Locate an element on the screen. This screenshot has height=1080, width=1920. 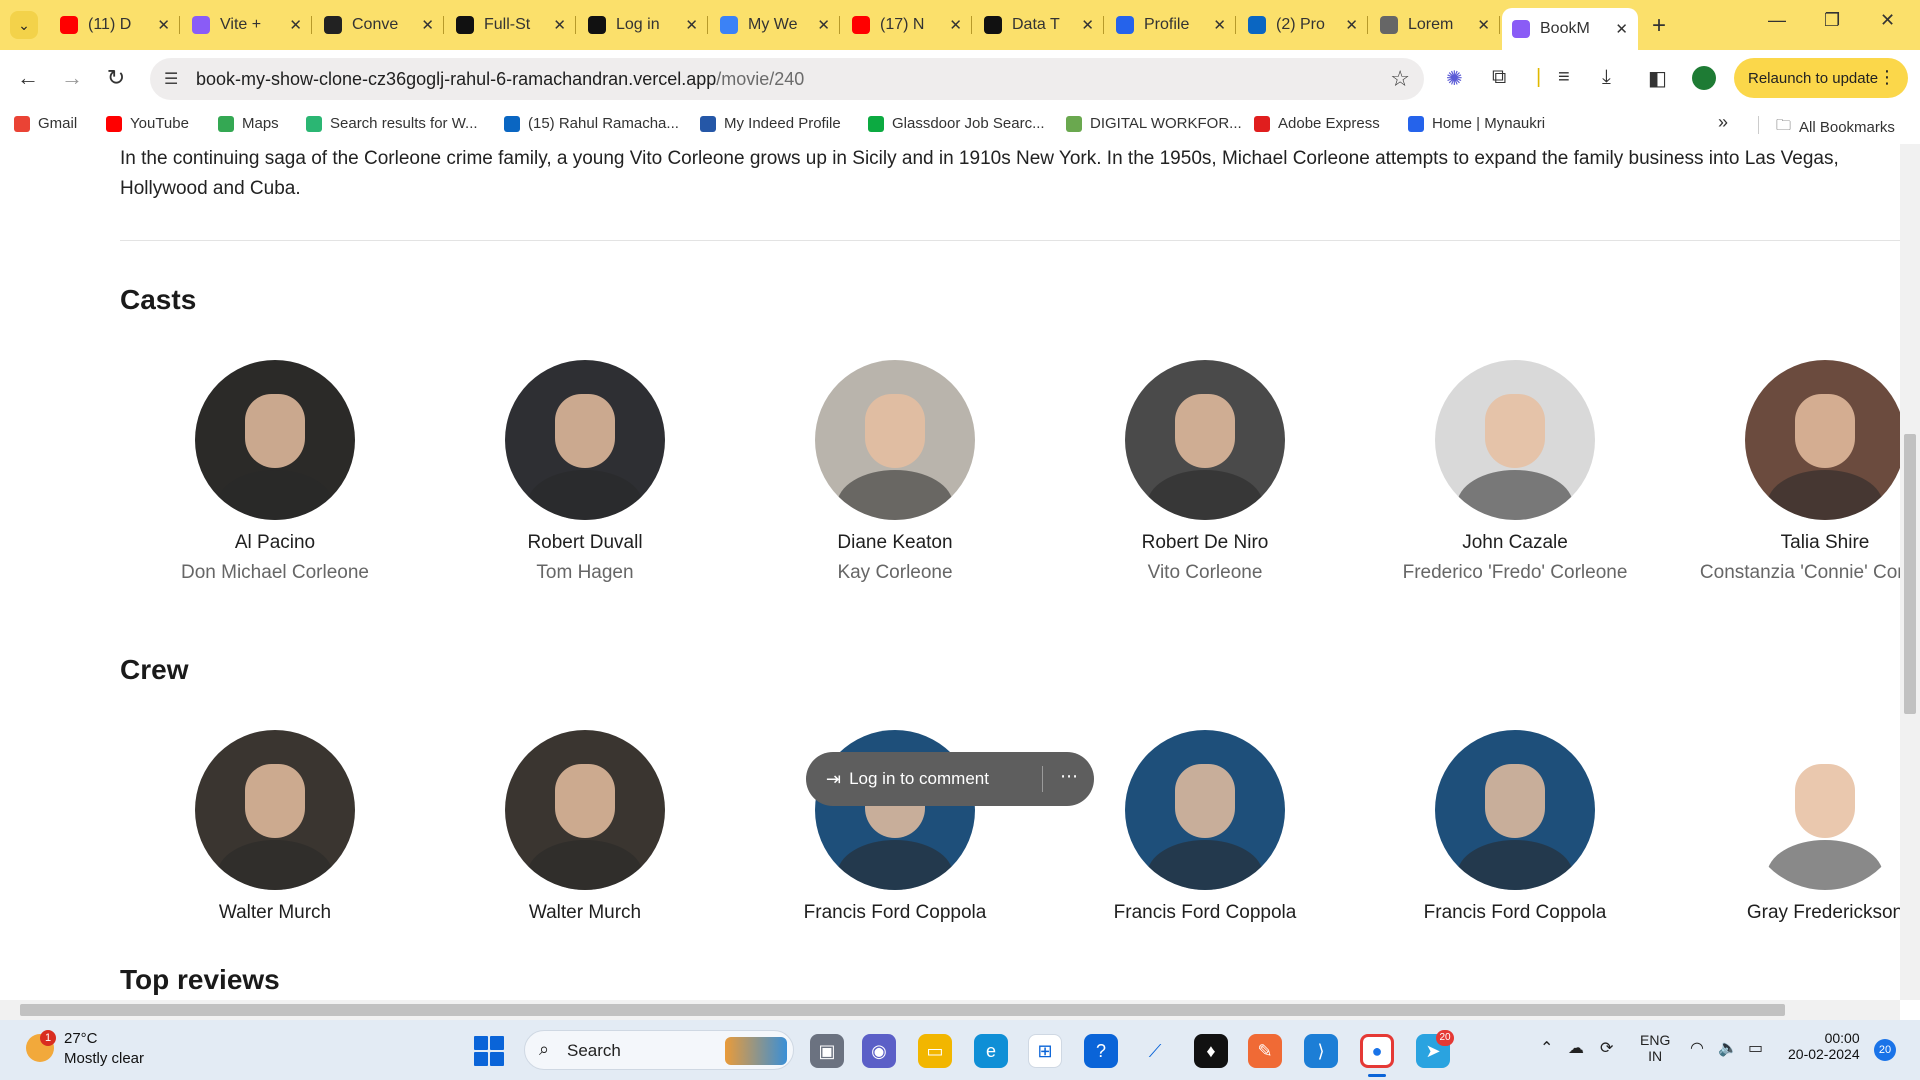
browser-tab: BookM ✕ is located at coordinates (1570, 29).